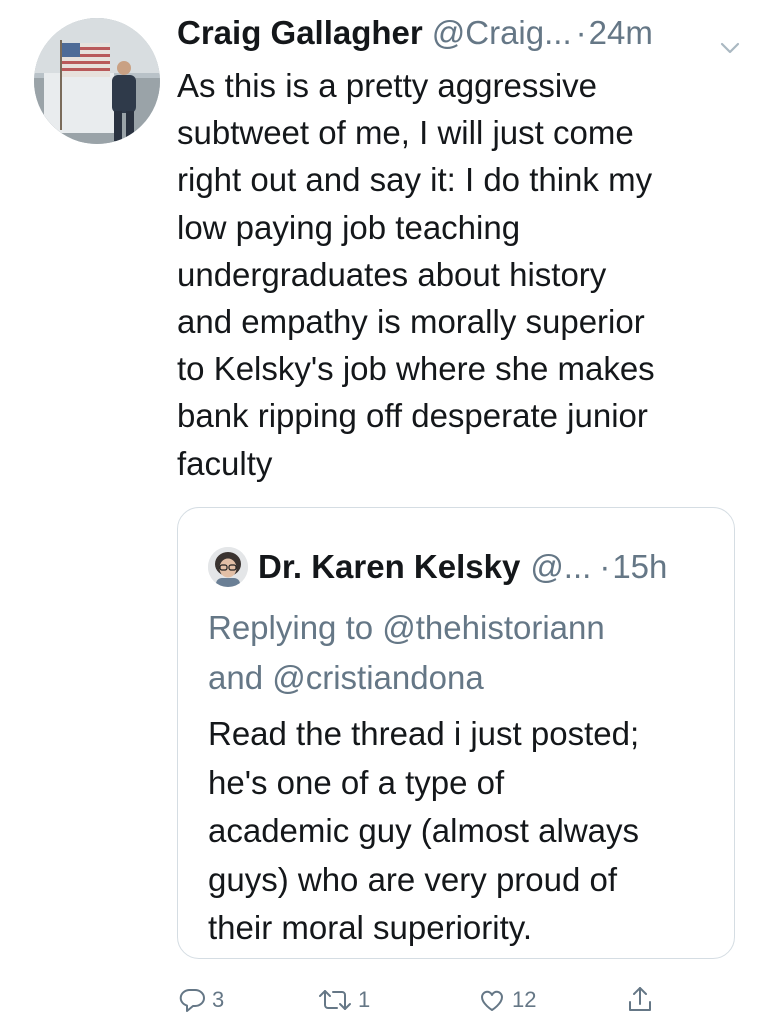 This screenshot has width=769, height=1024. What do you see at coordinates (639, 567) in the screenshot?
I see `quoted-tweet-timestamp: 15h` at bounding box center [639, 567].